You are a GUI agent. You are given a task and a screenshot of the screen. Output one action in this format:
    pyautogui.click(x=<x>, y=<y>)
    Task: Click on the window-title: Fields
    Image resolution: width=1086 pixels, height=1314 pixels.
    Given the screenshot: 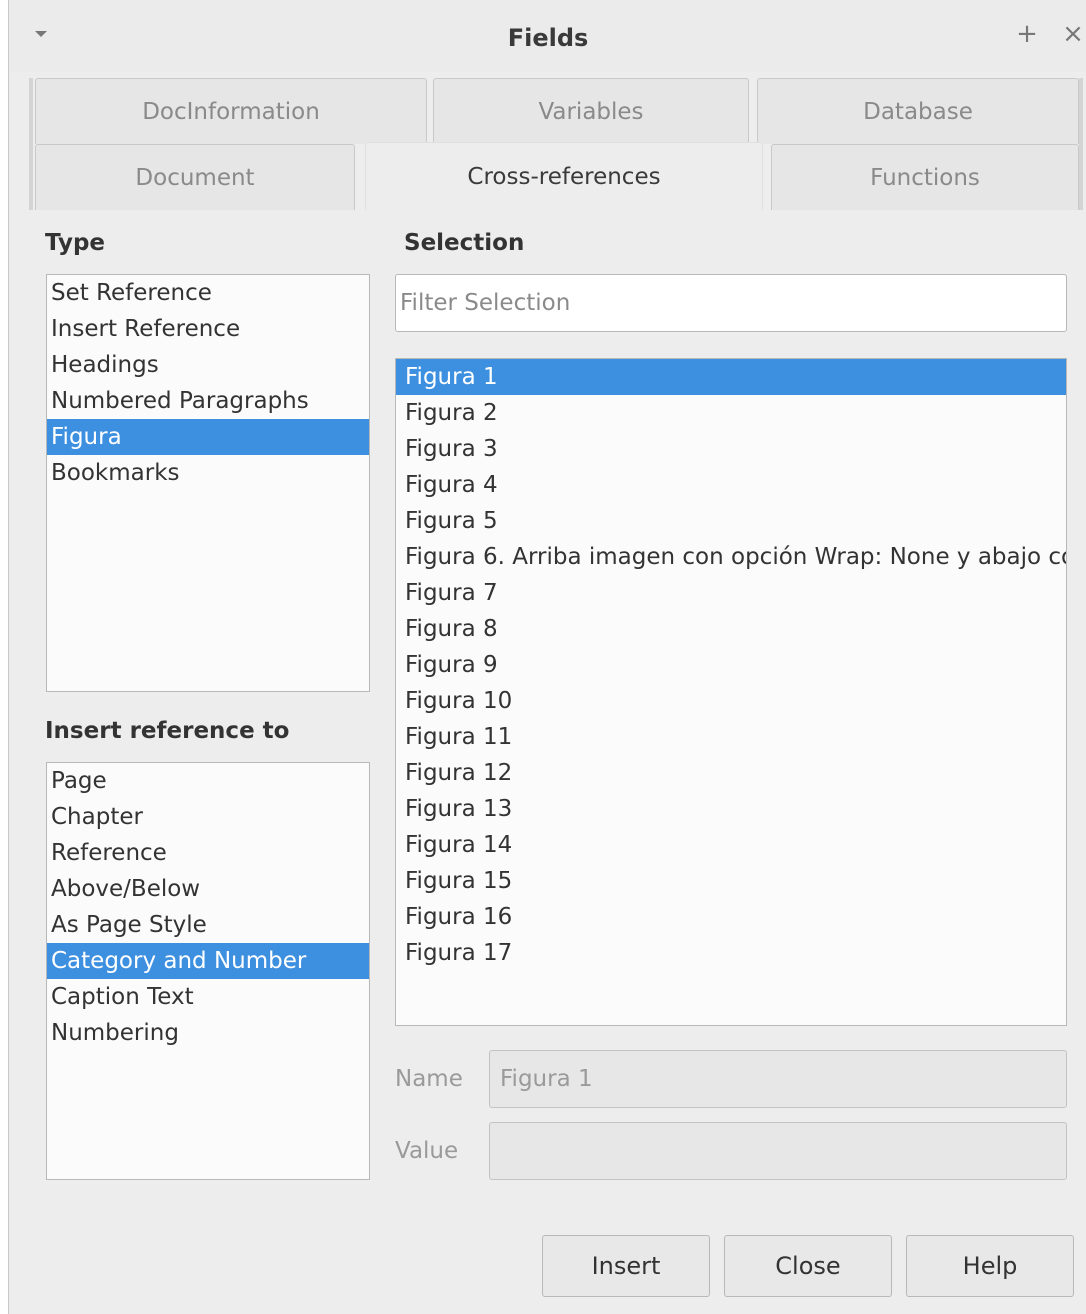 What is the action you would take?
    pyautogui.click(x=548, y=38)
    